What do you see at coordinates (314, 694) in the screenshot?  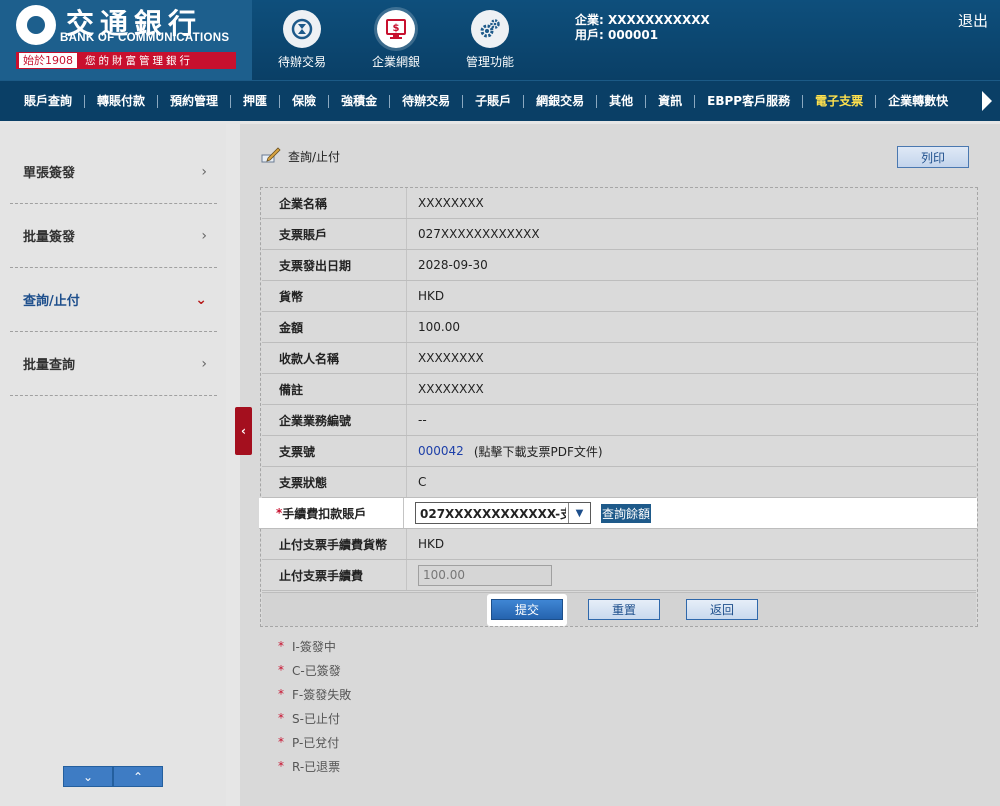 I see `list-item: * F-簽發失敗` at bounding box center [314, 694].